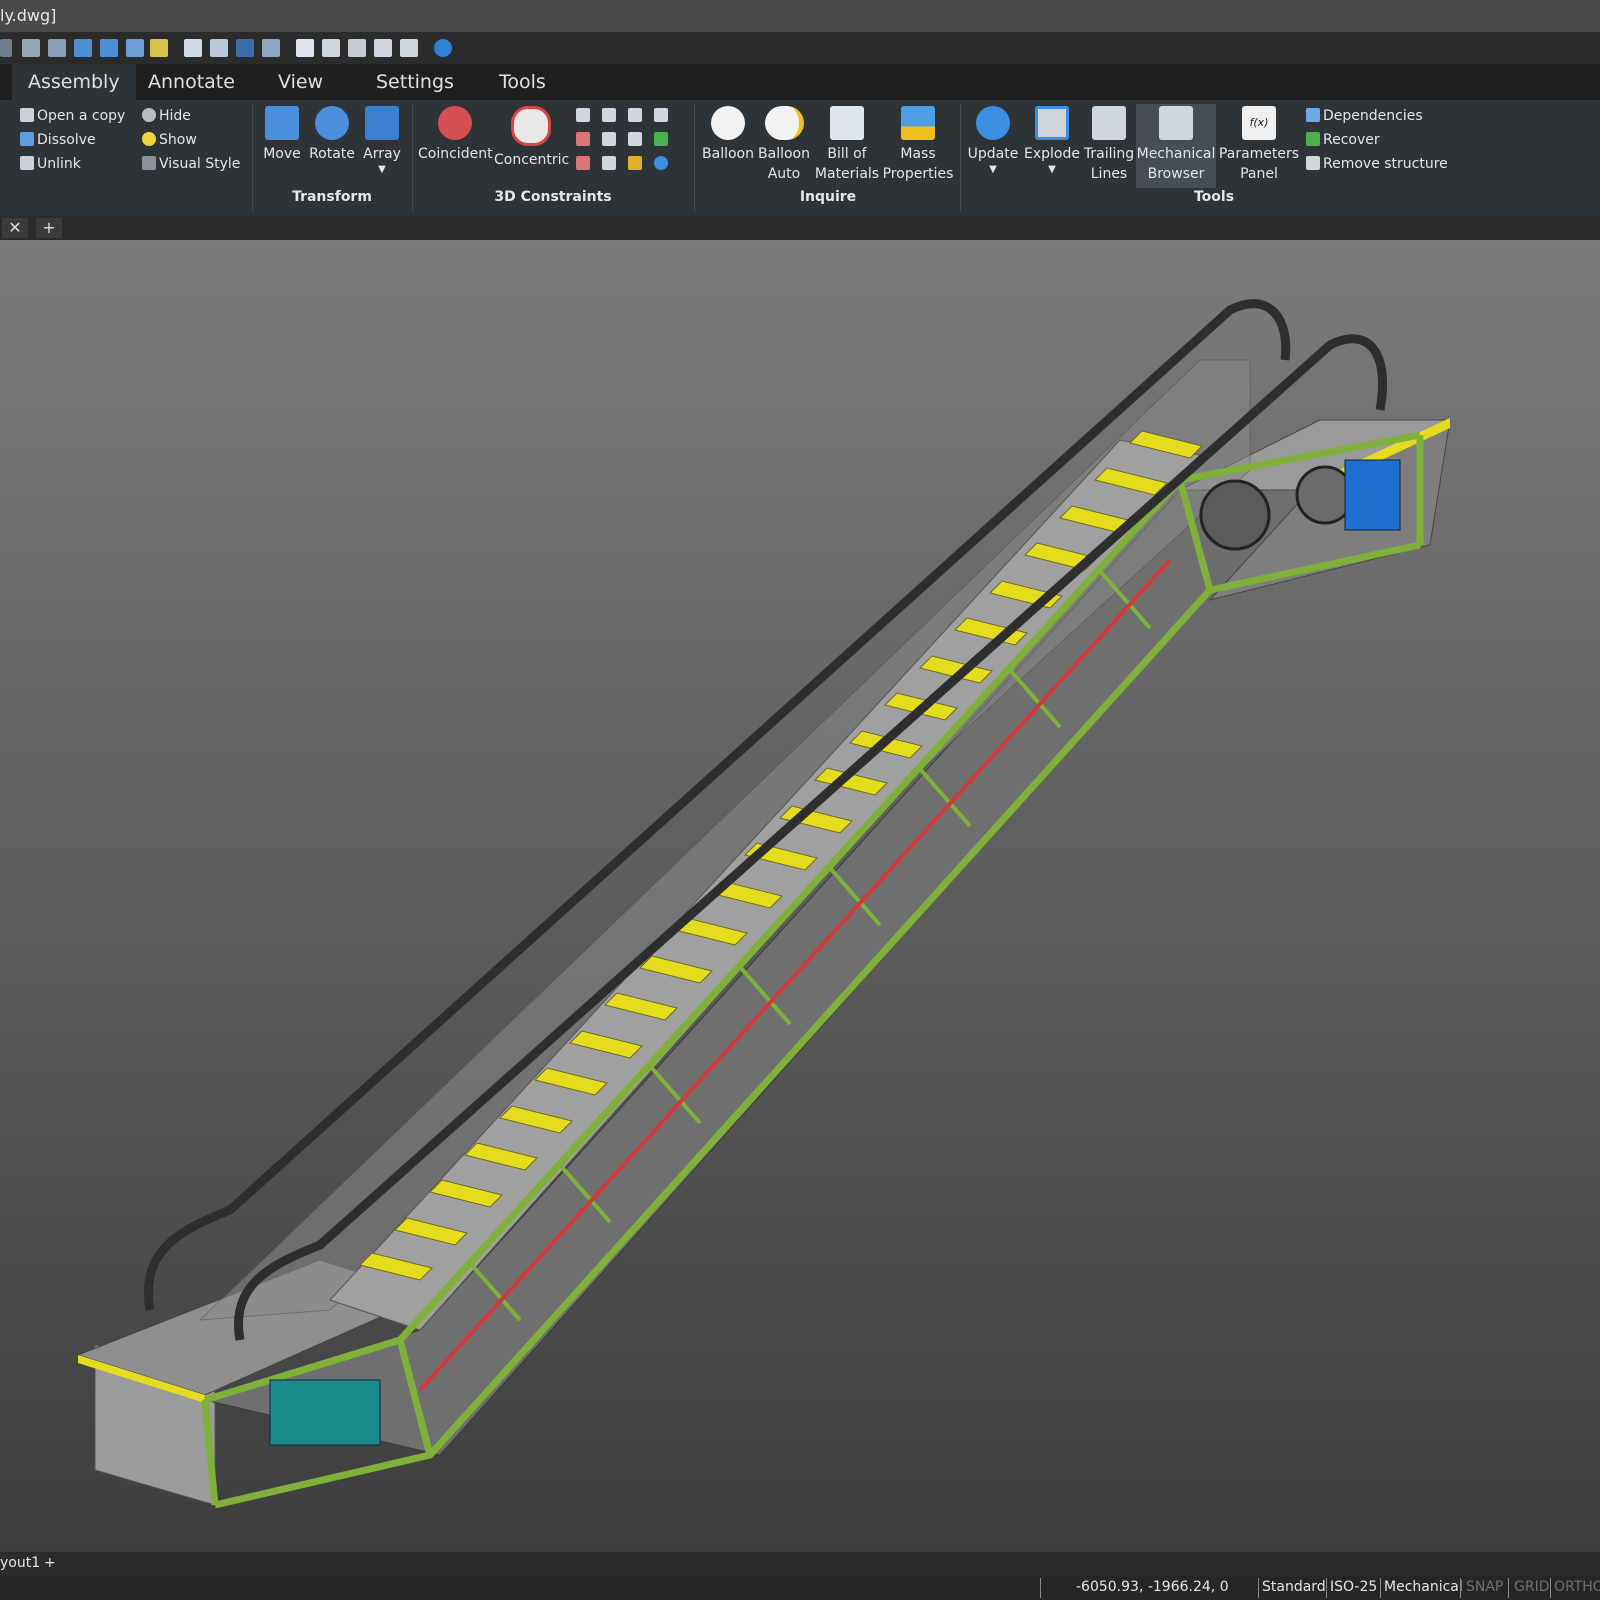 Image resolution: width=1600 pixels, height=1600 pixels. What do you see at coordinates (828, 197) in the screenshot?
I see `group-label-inquire: Inquire` at bounding box center [828, 197].